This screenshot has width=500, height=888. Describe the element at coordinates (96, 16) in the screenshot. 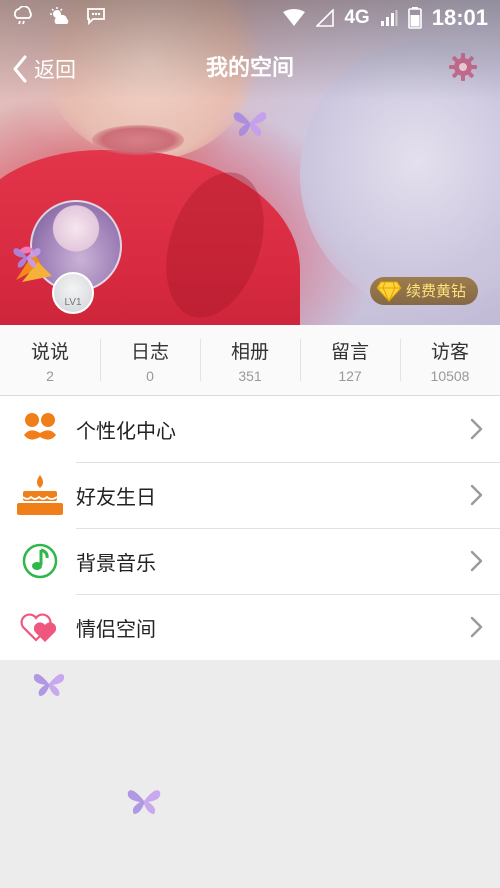

I see `message-icon` at that location.